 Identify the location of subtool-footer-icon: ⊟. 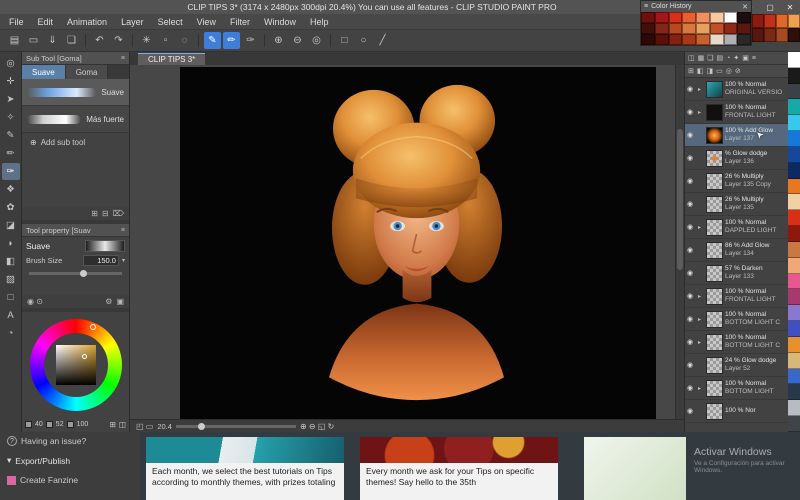
(105, 213).